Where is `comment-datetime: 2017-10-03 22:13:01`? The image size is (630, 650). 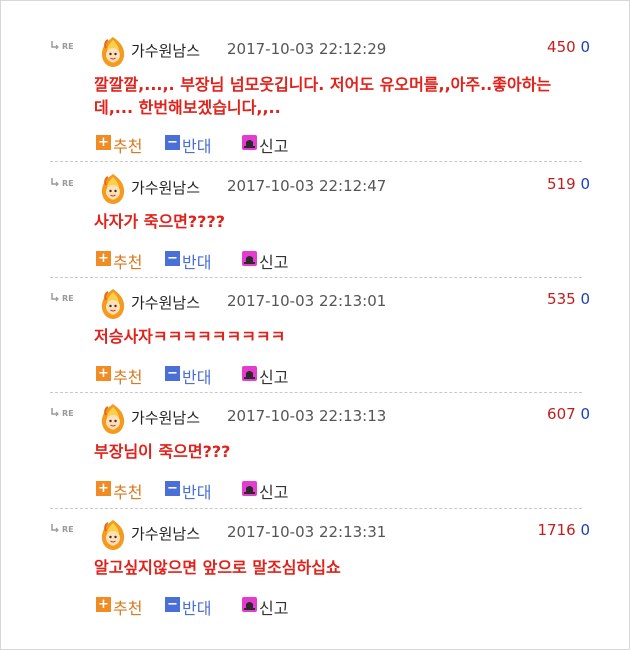 comment-datetime: 2017-10-03 22:13:01 is located at coordinates (307, 301).